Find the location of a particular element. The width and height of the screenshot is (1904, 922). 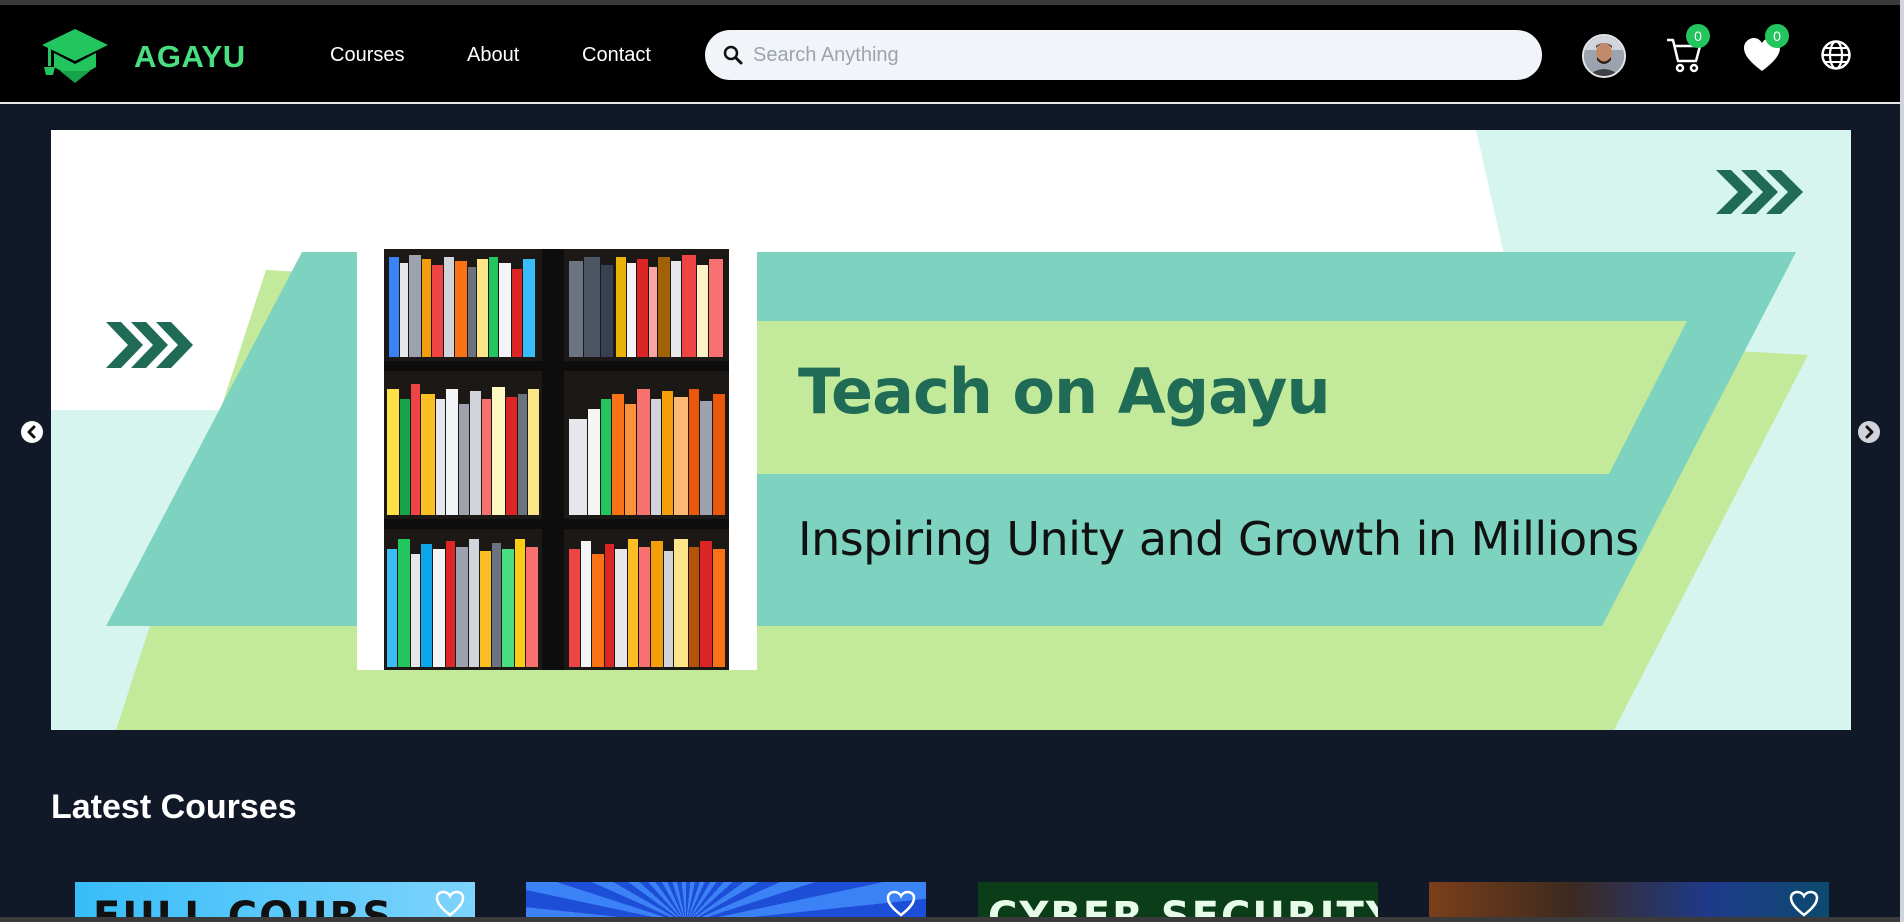

wishlist-button: 0 is located at coordinates (1765, 51).